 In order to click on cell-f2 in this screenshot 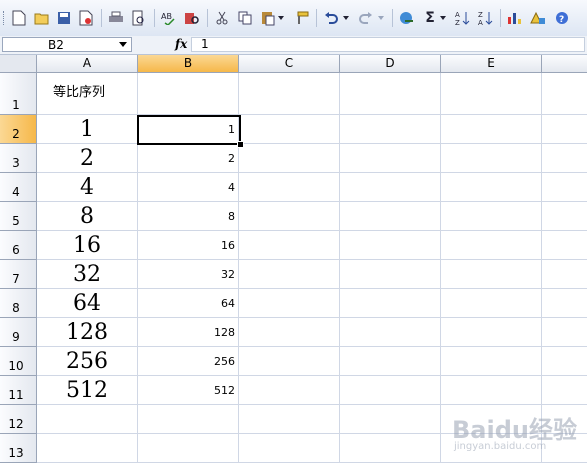, I will do `click(564, 129)`.